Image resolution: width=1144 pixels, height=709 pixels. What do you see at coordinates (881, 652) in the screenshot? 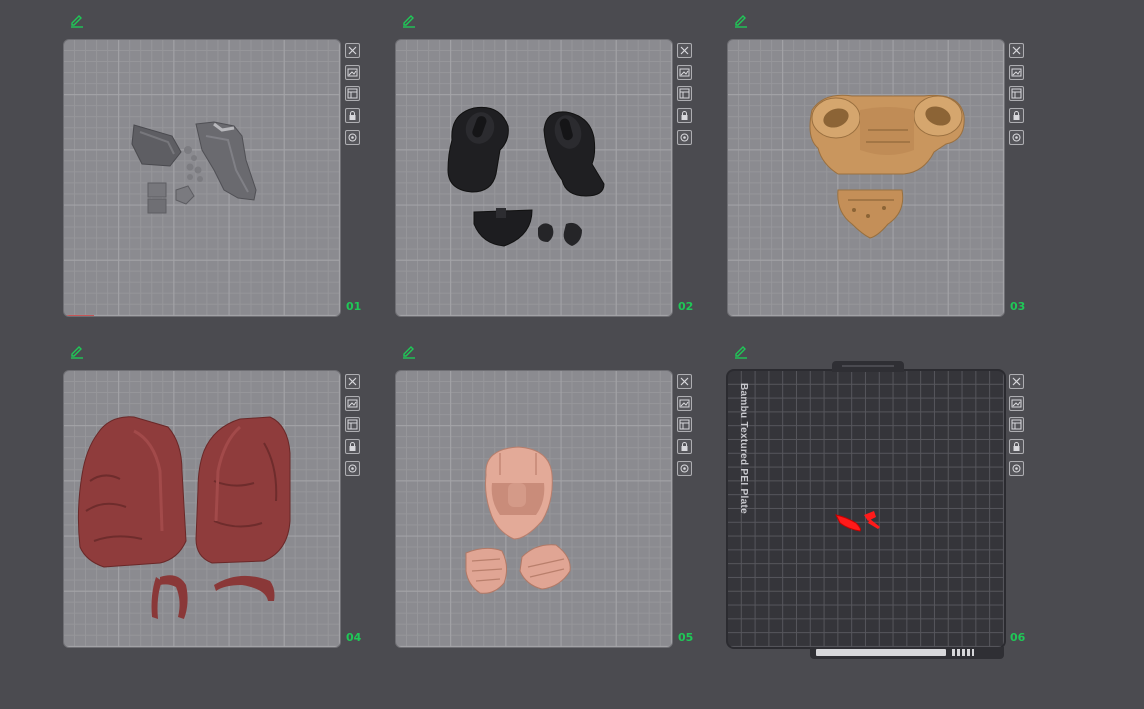
I see `plate-info-field` at bounding box center [881, 652].